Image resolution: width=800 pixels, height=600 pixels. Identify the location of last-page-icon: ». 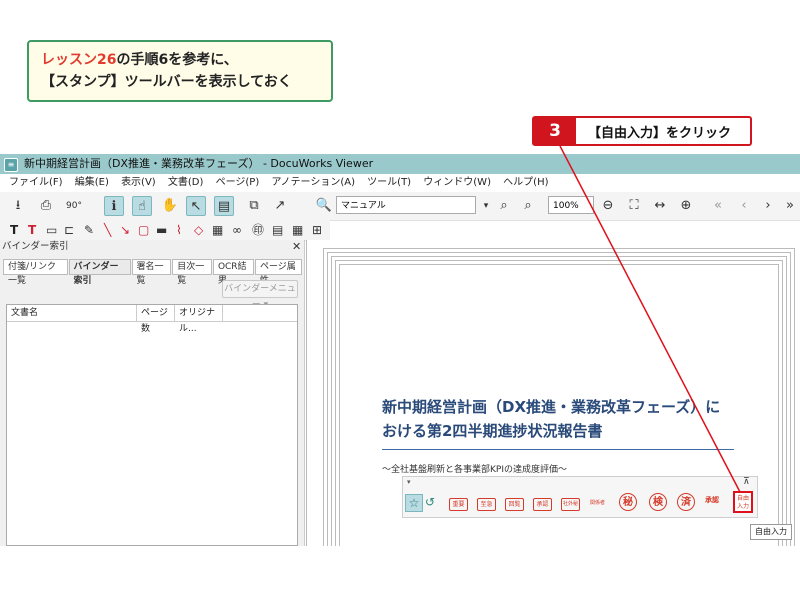
(790, 206).